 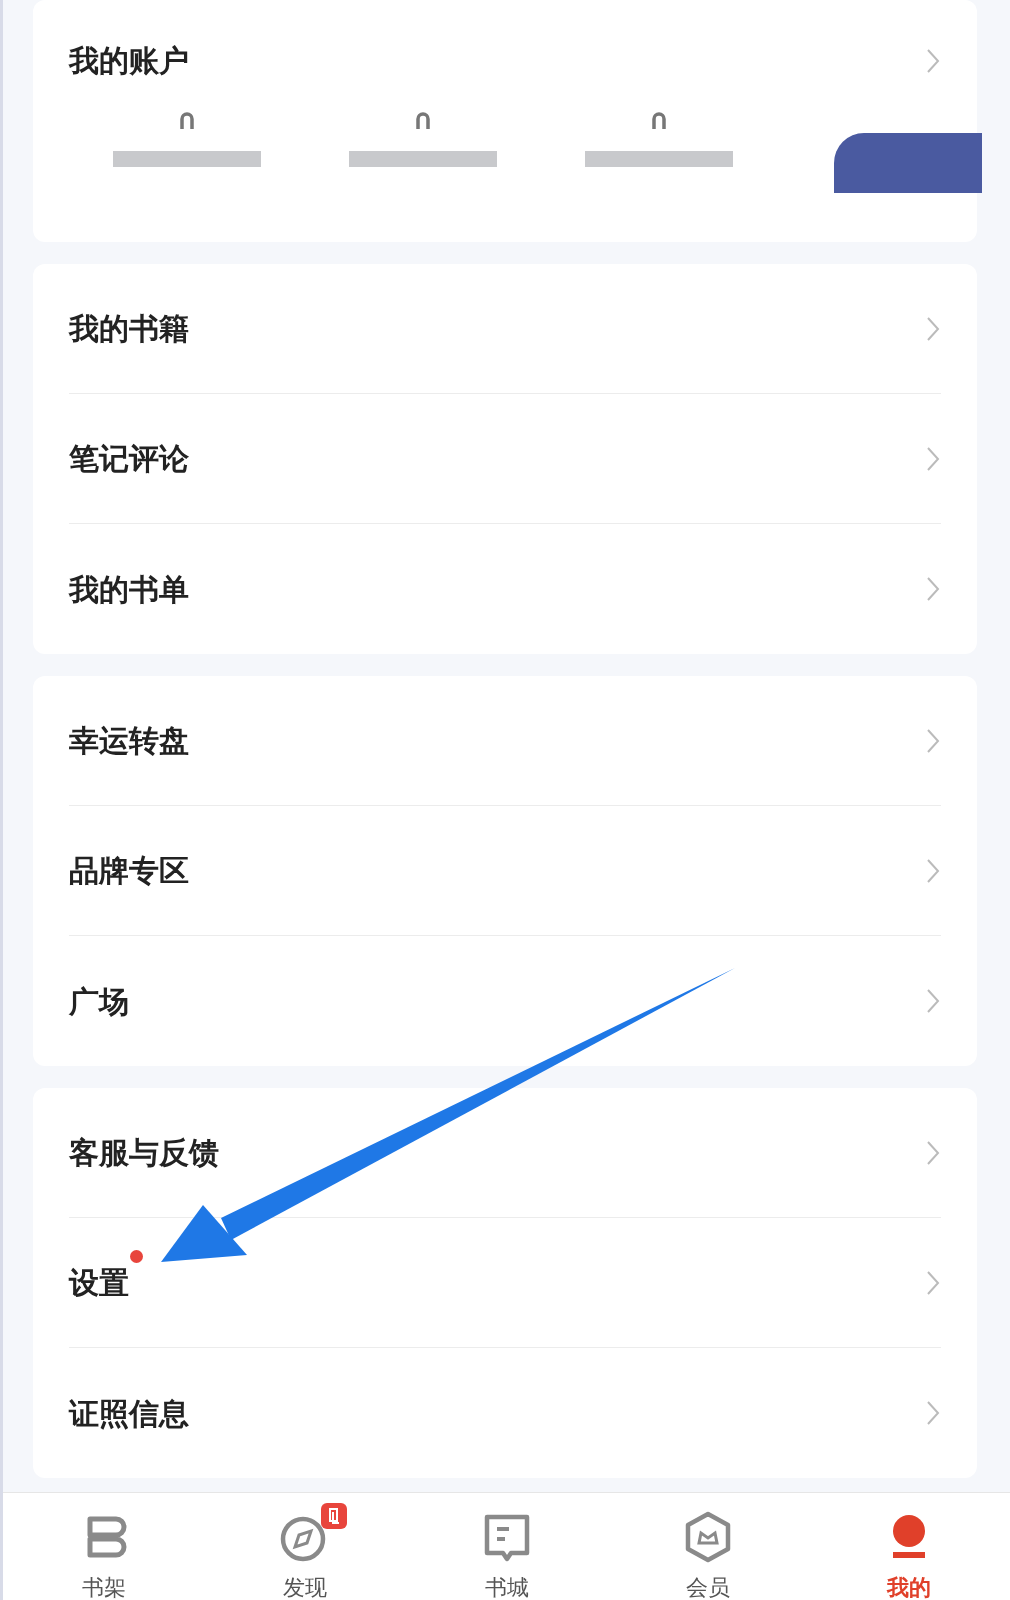 I want to click on menu-item: 笔记评论, so click(x=129, y=458).